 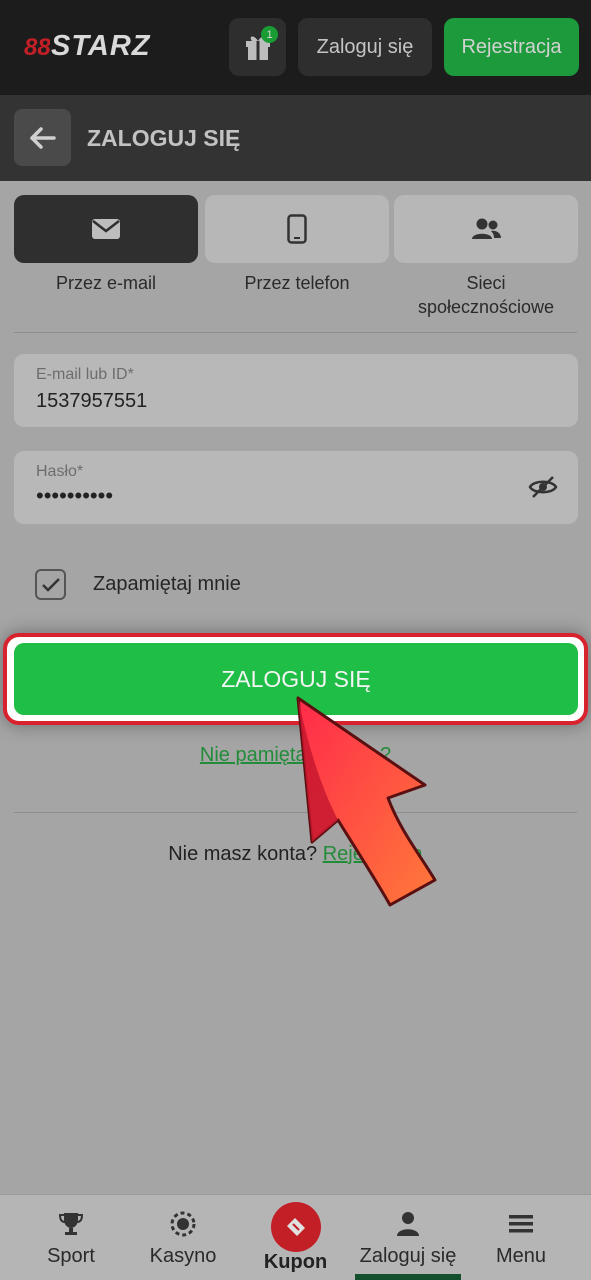 I want to click on phone-icon, so click(x=297, y=229).